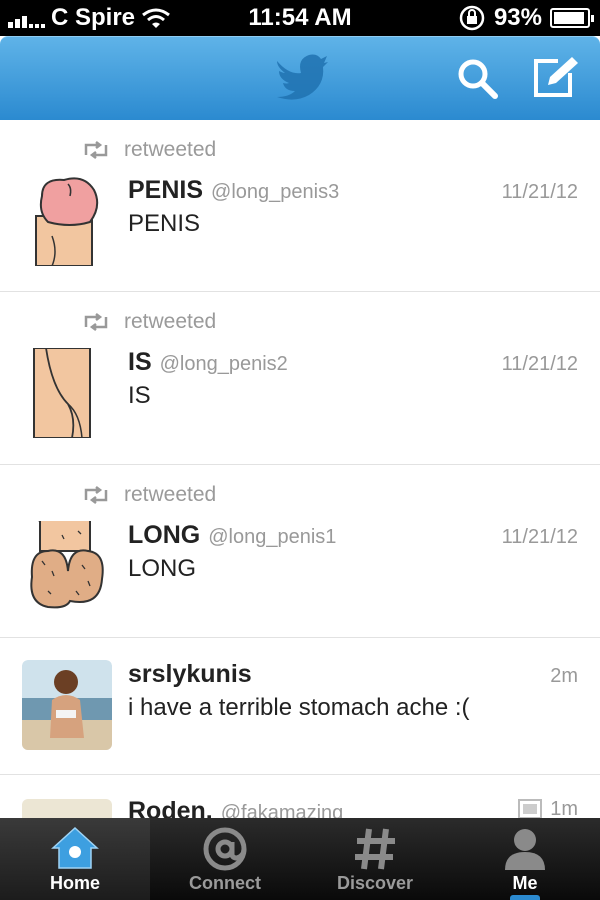 The width and height of the screenshot is (600, 900). What do you see at coordinates (275, 192) in the screenshot?
I see `tweet-author-handle: @long_penis3` at bounding box center [275, 192].